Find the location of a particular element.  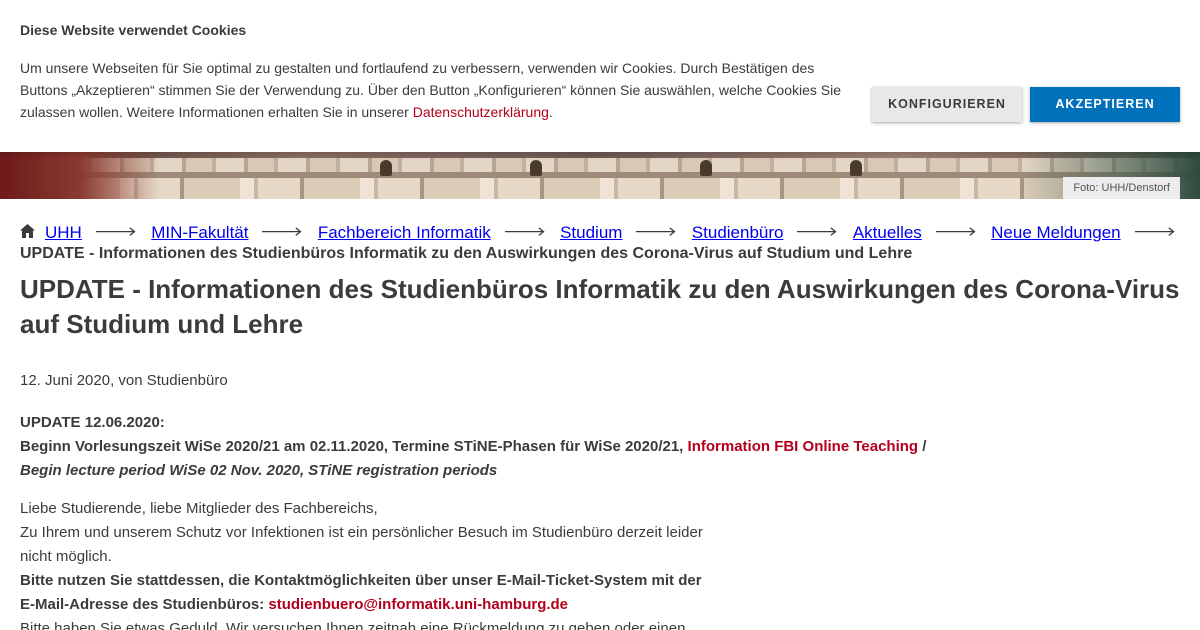

photo-credit: Foto: UHH/Denstorf is located at coordinates (1121, 188).